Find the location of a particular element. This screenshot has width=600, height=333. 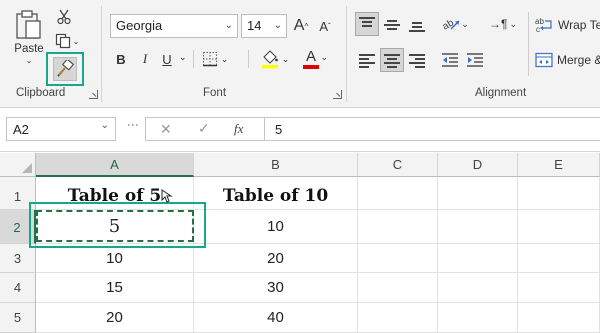

cell-b1: Table of 10 is located at coordinates (276, 193).